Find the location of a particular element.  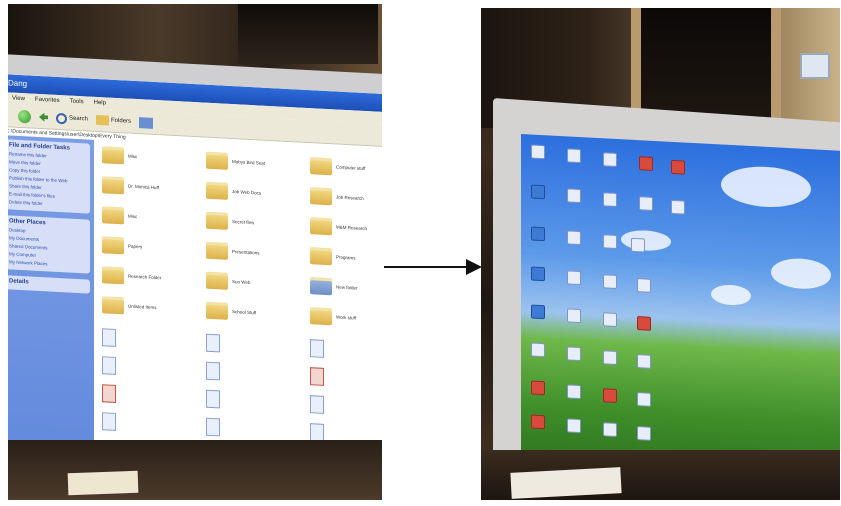

back-arrow-icon is located at coordinates (24, 116).